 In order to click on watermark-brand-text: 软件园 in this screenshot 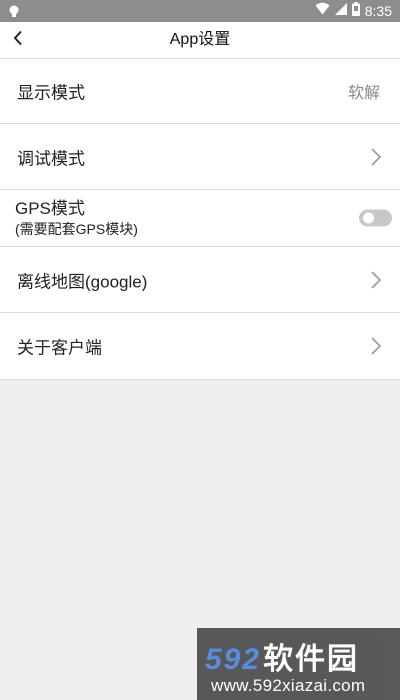, I will do `click(311, 659)`.